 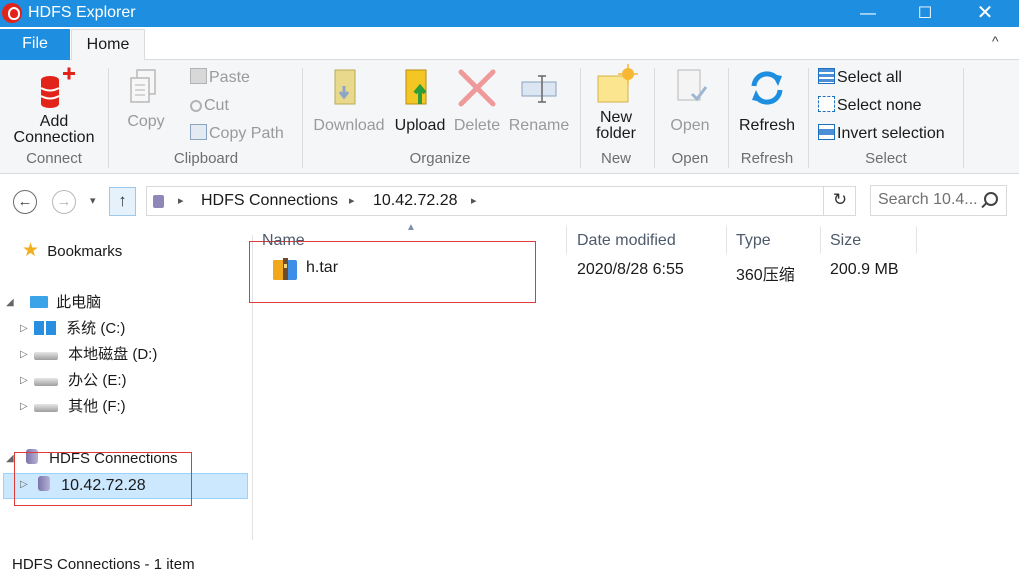 What do you see at coordinates (845, 241) in the screenshot?
I see `column-header-size: Size` at bounding box center [845, 241].